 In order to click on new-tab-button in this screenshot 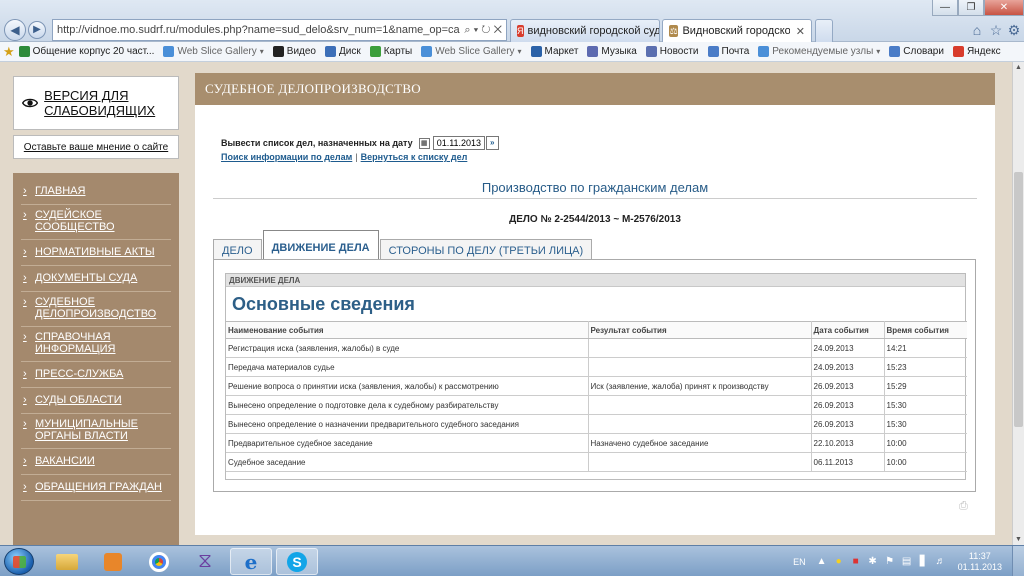, I will do `click(824, 30)`.